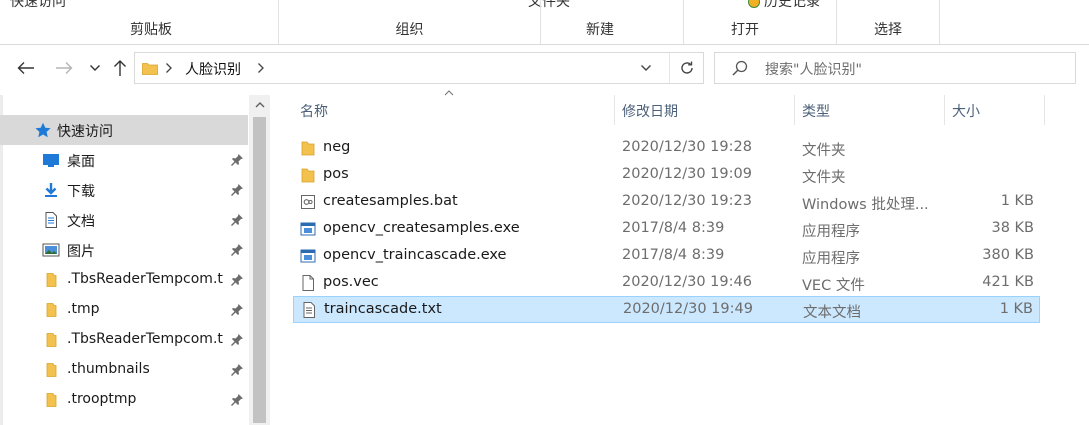 The width and height of the screenshot is (1089, 425). Describe the element at coordinates (337, 147) in the screenshot. I see `file-name: neg` at that location.